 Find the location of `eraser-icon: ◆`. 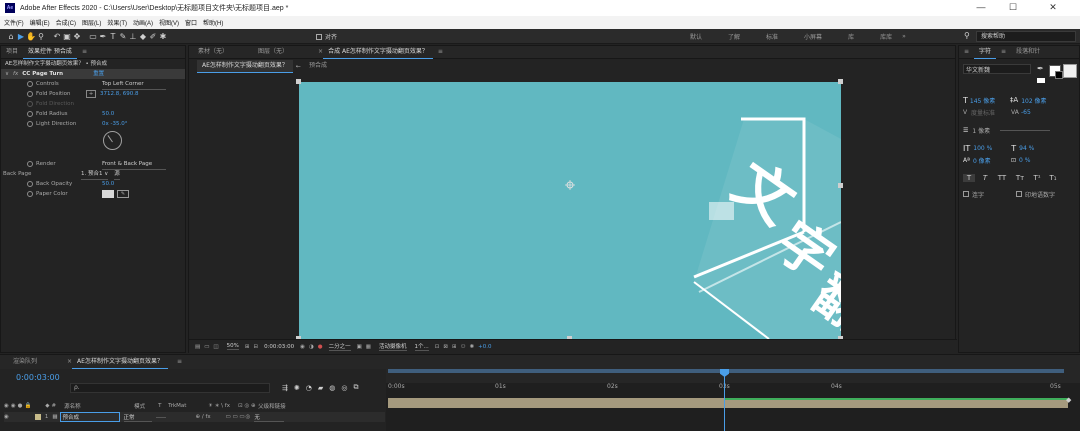

eraser-icon: ◆ is located at coordinates (143, 36).